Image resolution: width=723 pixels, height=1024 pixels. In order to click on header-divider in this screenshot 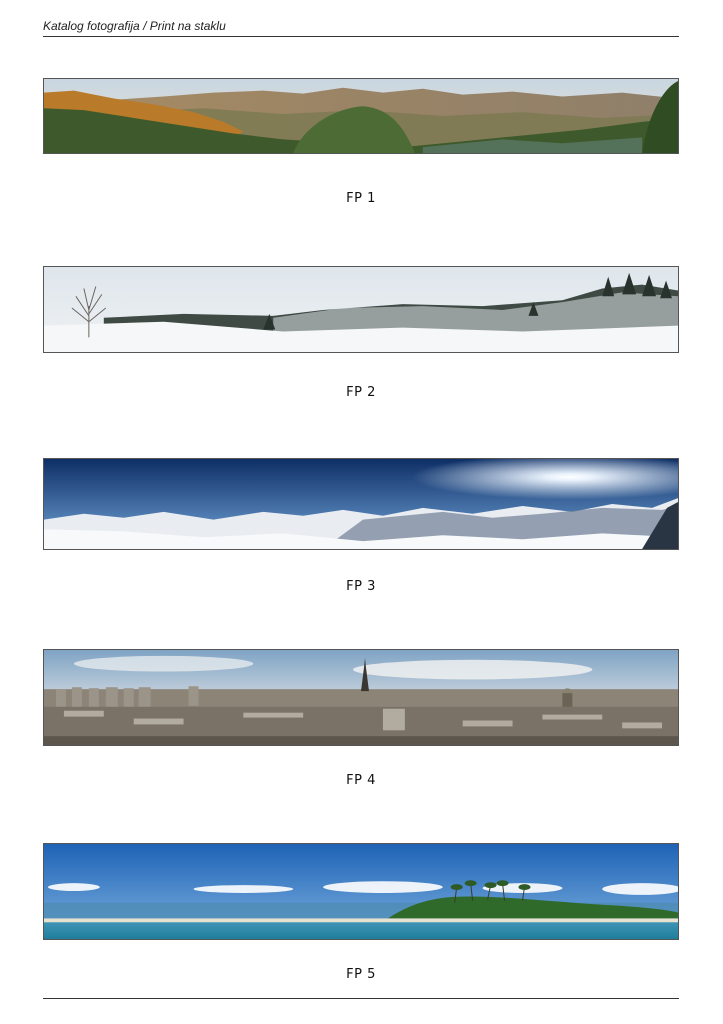, I will do `click(361, 36)`.